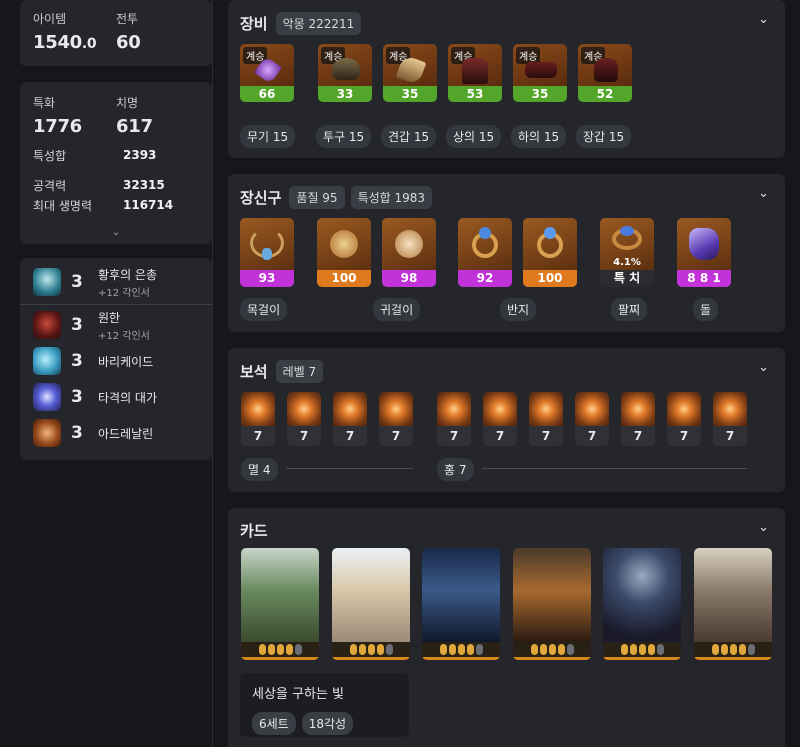  I want to click on chest-slot: 계승 53, so click(475, 73).